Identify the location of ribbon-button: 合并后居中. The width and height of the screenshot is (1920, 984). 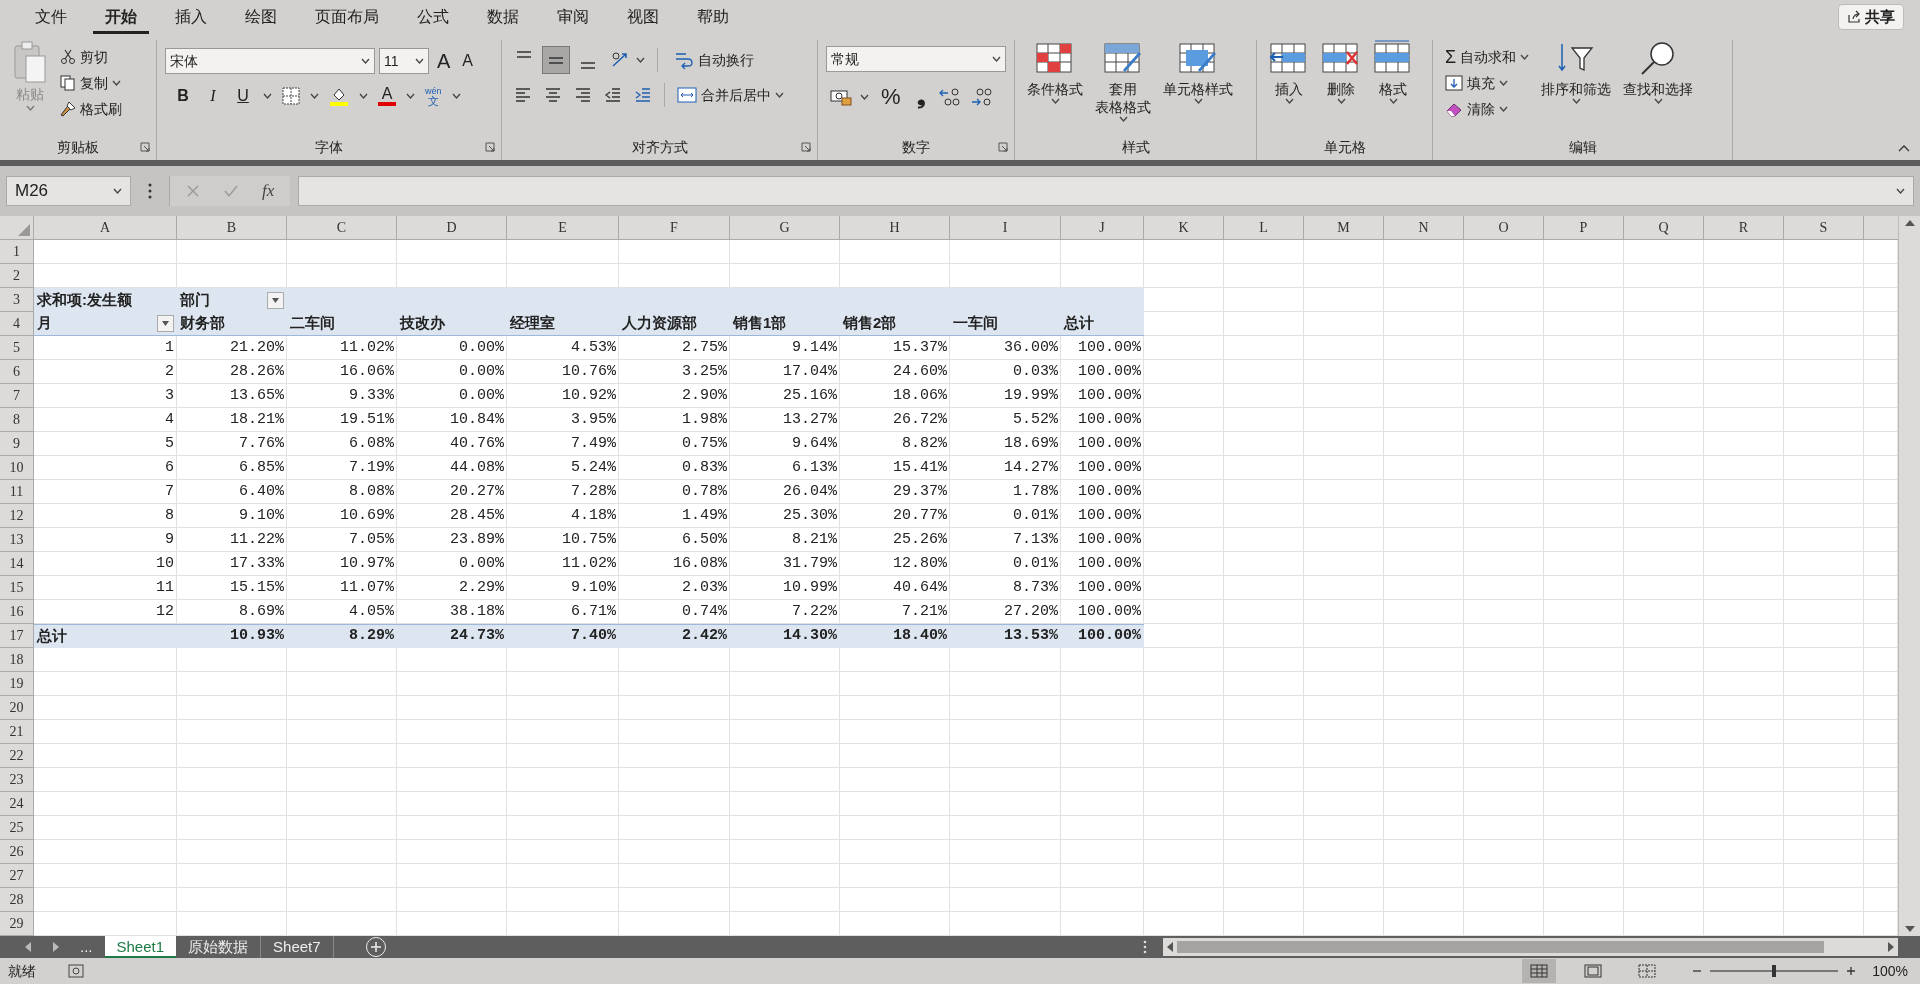
(730, 95).